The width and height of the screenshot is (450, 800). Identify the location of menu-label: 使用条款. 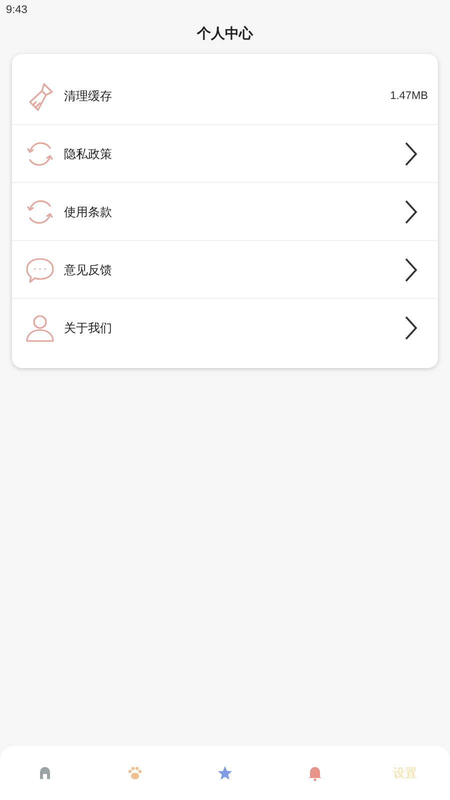
(88, 212).